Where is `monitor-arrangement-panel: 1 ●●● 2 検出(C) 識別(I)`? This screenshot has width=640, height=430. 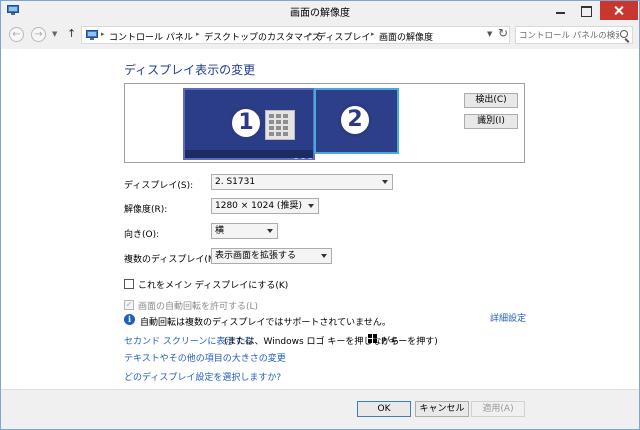
monitor-arrangement-panel: 1 ●●● 2 検出(C) 識別(I) is located at coordinates (324, 123).